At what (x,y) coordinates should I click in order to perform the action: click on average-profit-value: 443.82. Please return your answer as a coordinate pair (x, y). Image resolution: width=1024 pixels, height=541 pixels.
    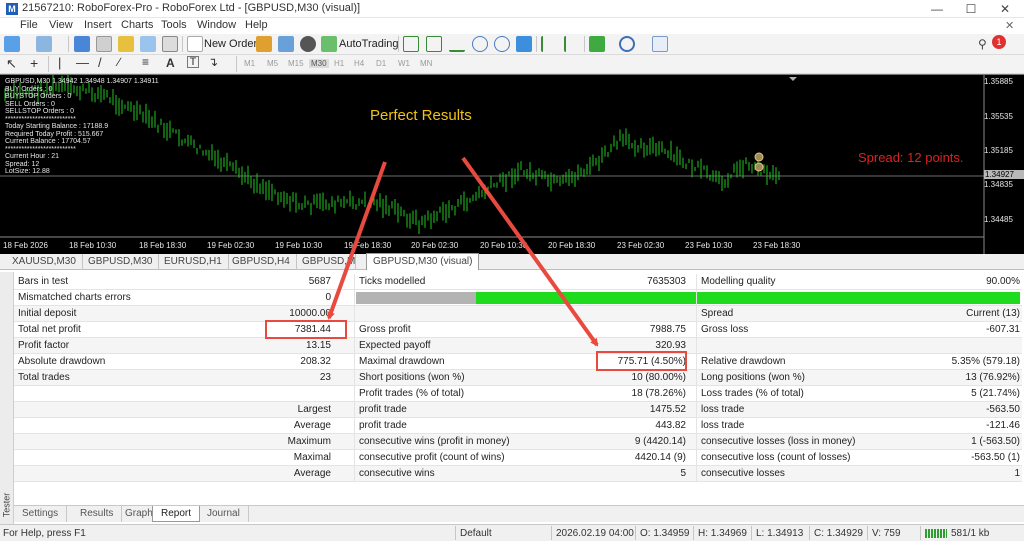
    Looking at the image, I should click on (670, 425).